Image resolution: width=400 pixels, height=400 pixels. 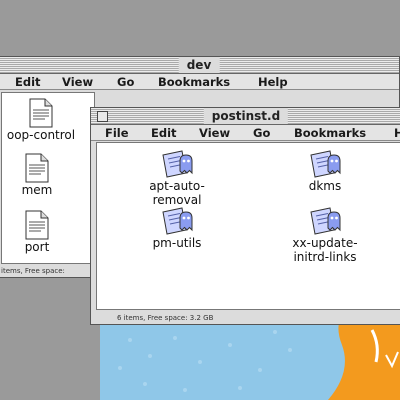 What do you see at coordinates (177, 243) in the screenshot?
I see `file-label: pm-utils` at bounding box center [177, 243].